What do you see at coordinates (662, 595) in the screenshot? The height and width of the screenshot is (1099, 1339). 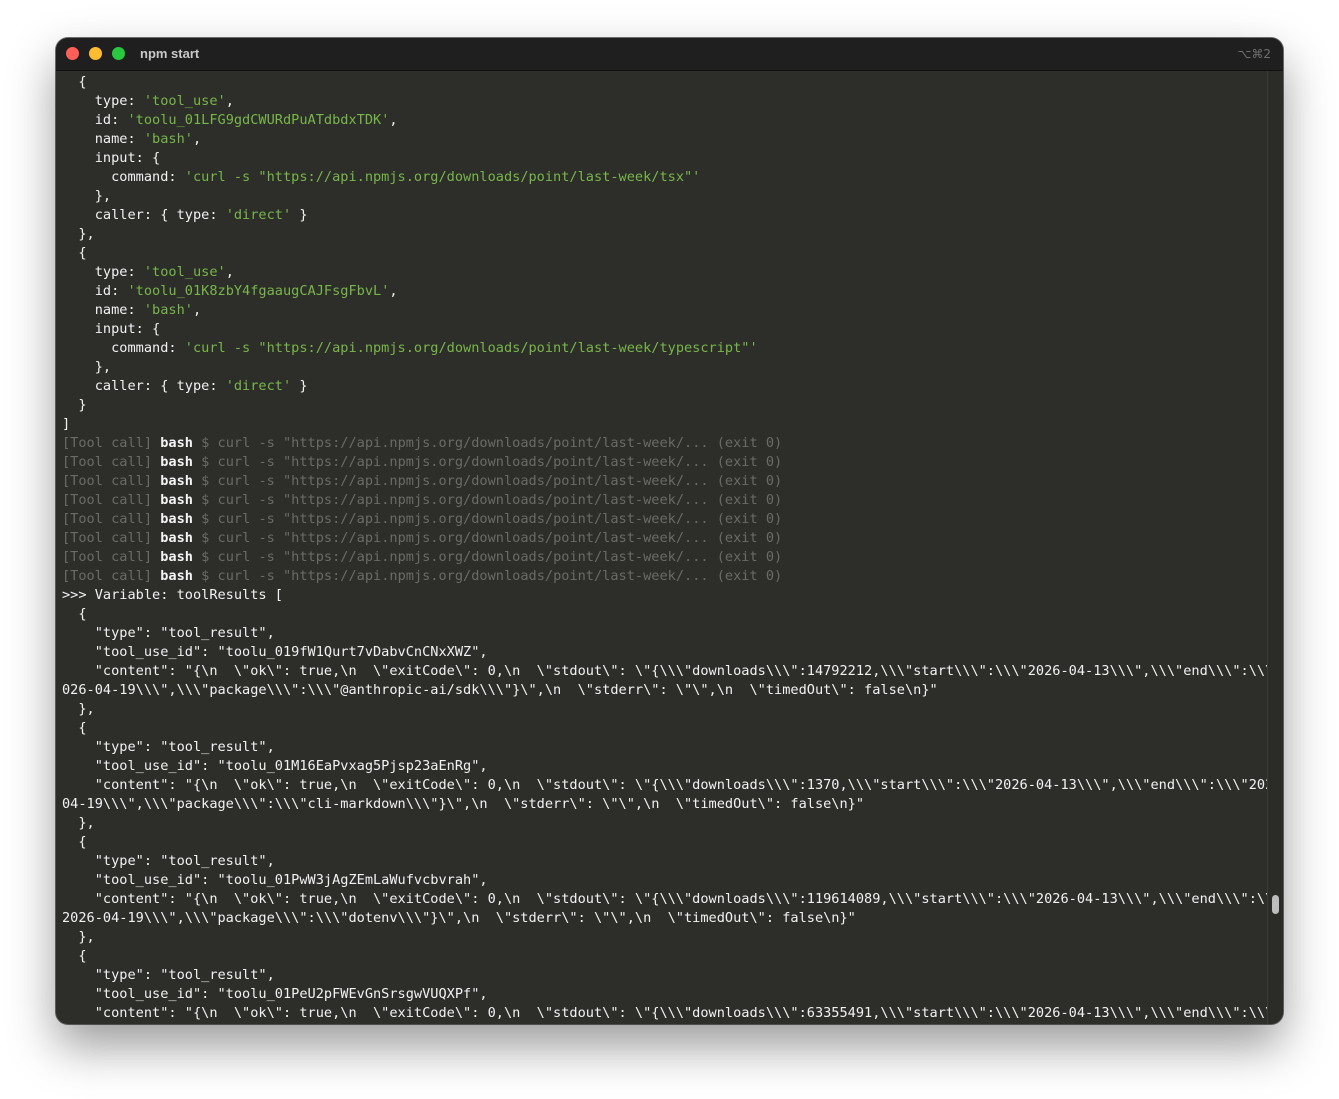 I see `terminal-line: >>> Variable: toolResults [` at bounding box center [662, 595].